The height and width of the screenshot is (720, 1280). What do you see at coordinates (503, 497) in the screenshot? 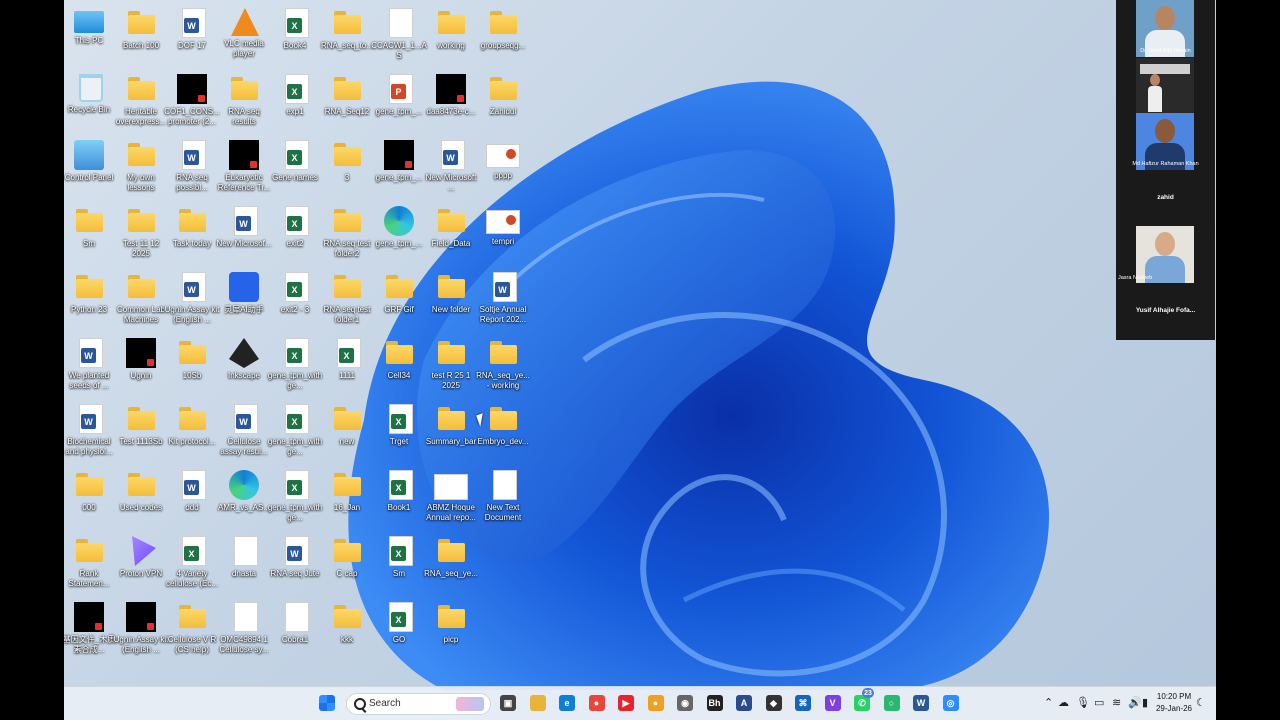
I see `desktop-icon: New Text Document` at bounding box center [503, 497].